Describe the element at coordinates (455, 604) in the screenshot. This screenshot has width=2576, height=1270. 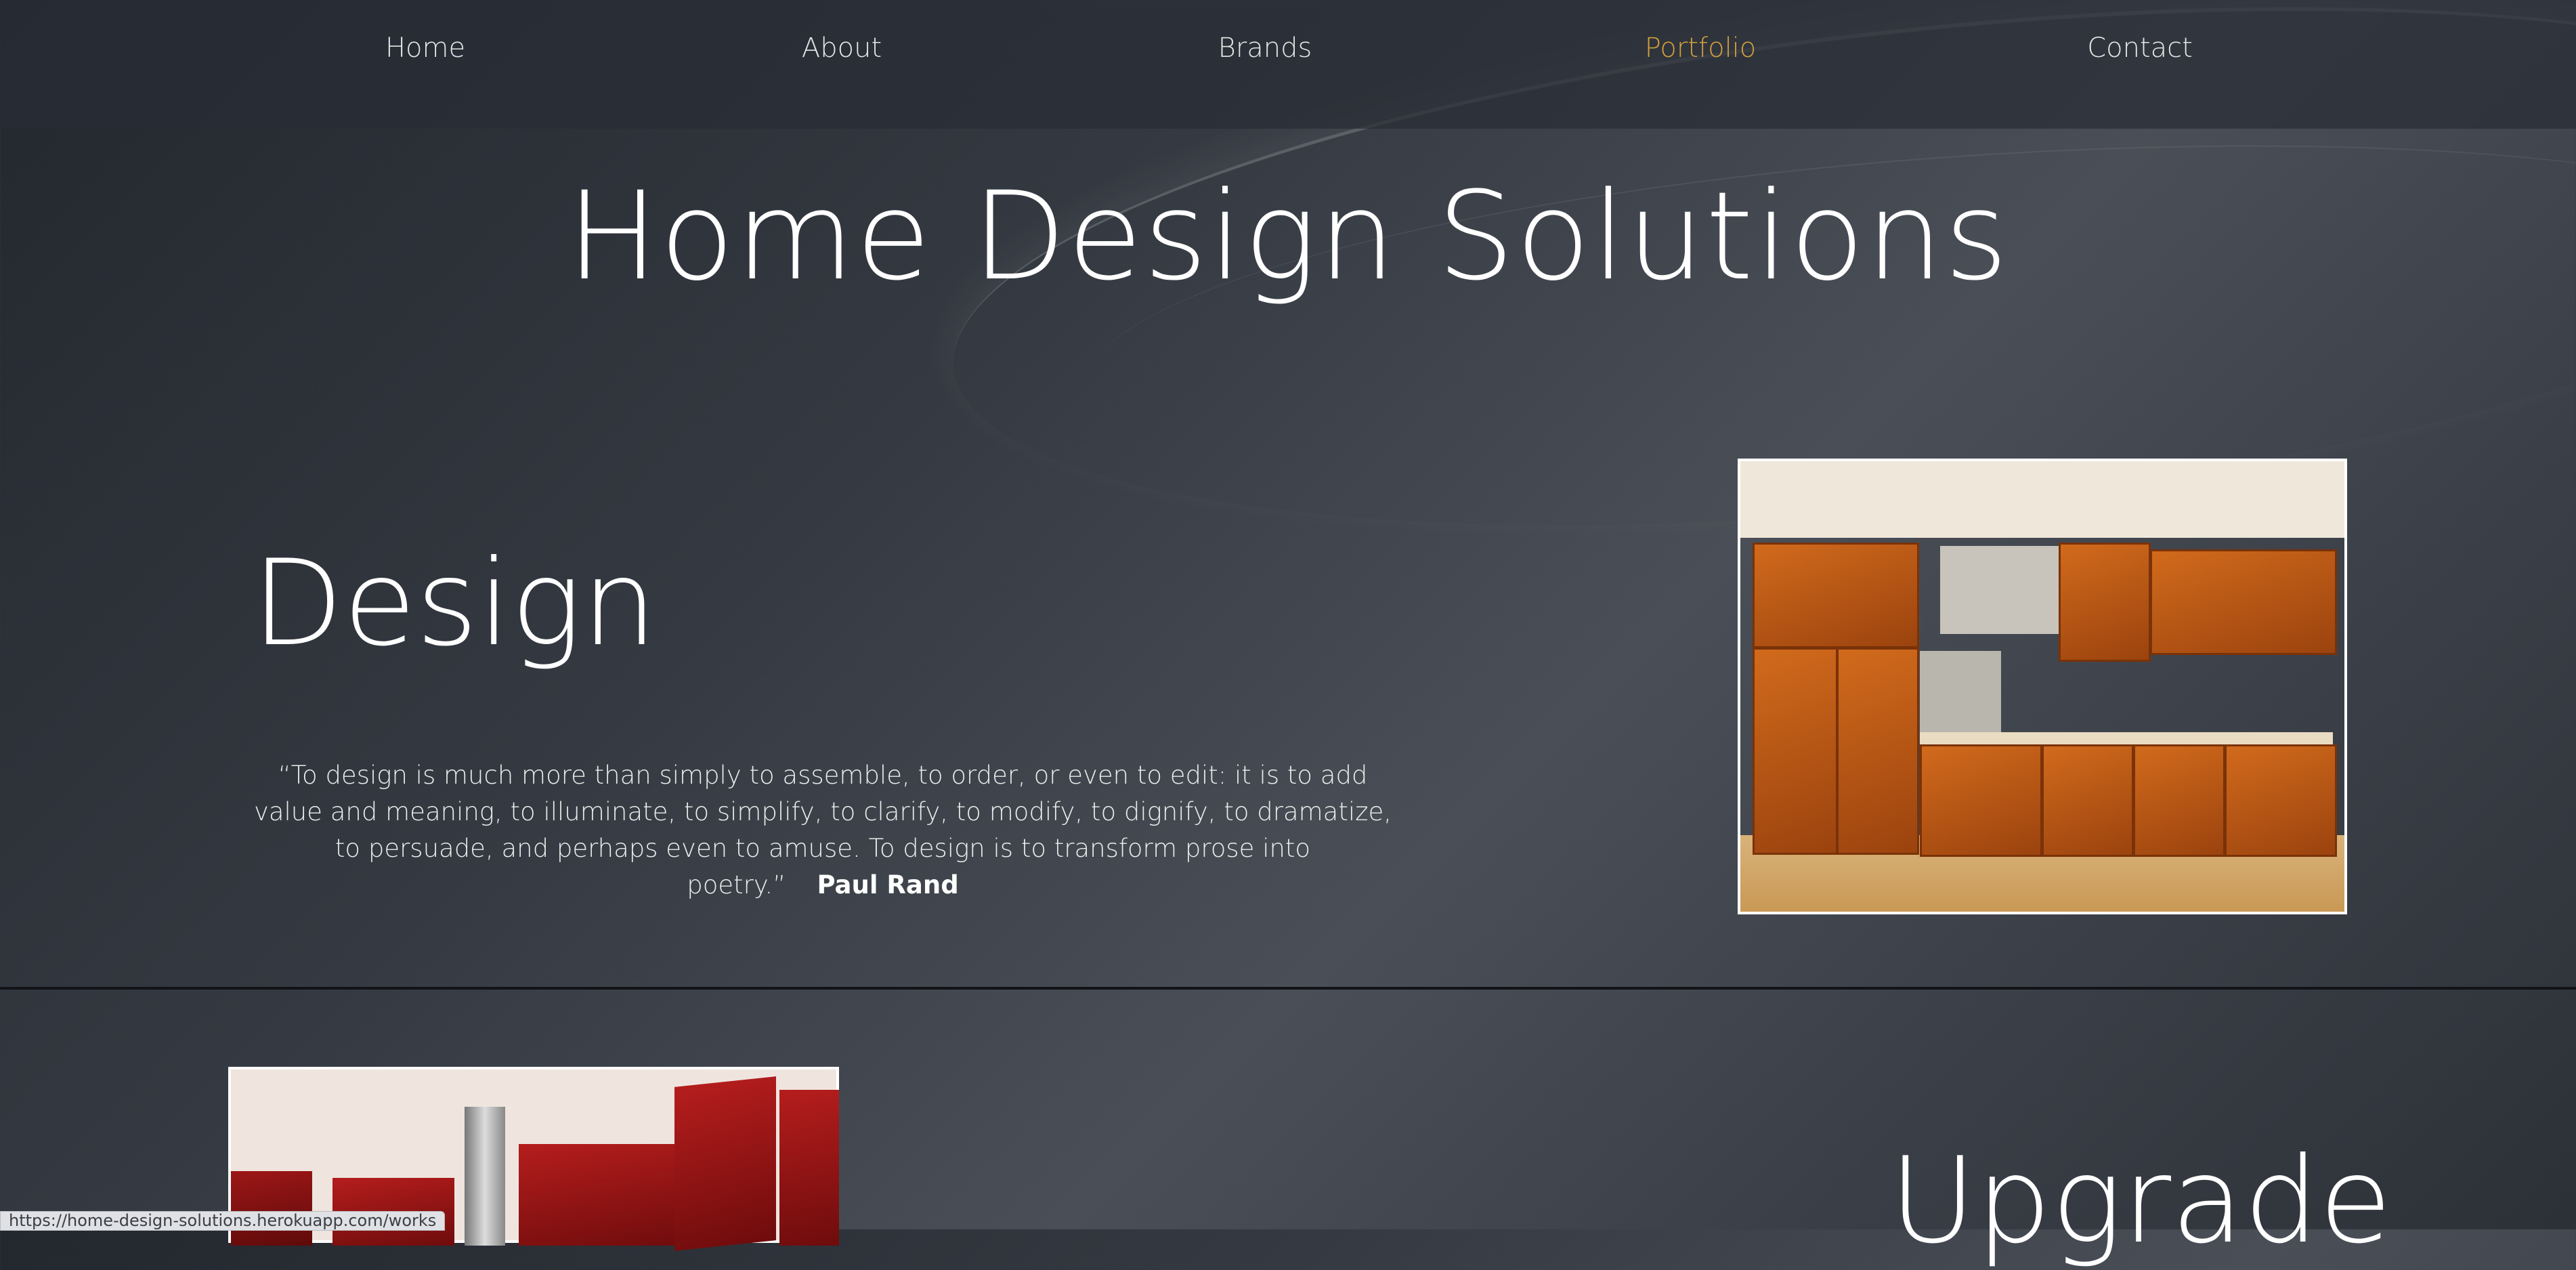
I see `design-heading: Design` at that location.